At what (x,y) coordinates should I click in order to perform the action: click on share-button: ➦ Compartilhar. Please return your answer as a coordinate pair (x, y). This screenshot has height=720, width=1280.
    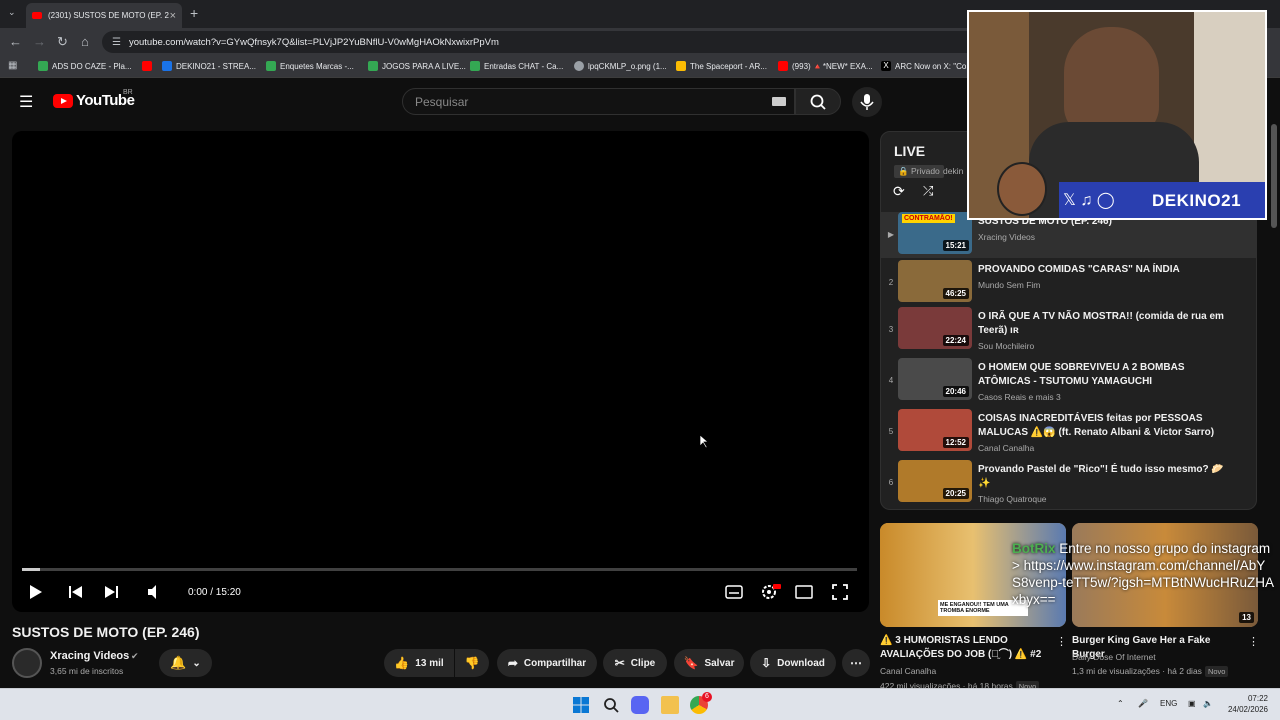
    Looking at the image, I should click on (547, 663).